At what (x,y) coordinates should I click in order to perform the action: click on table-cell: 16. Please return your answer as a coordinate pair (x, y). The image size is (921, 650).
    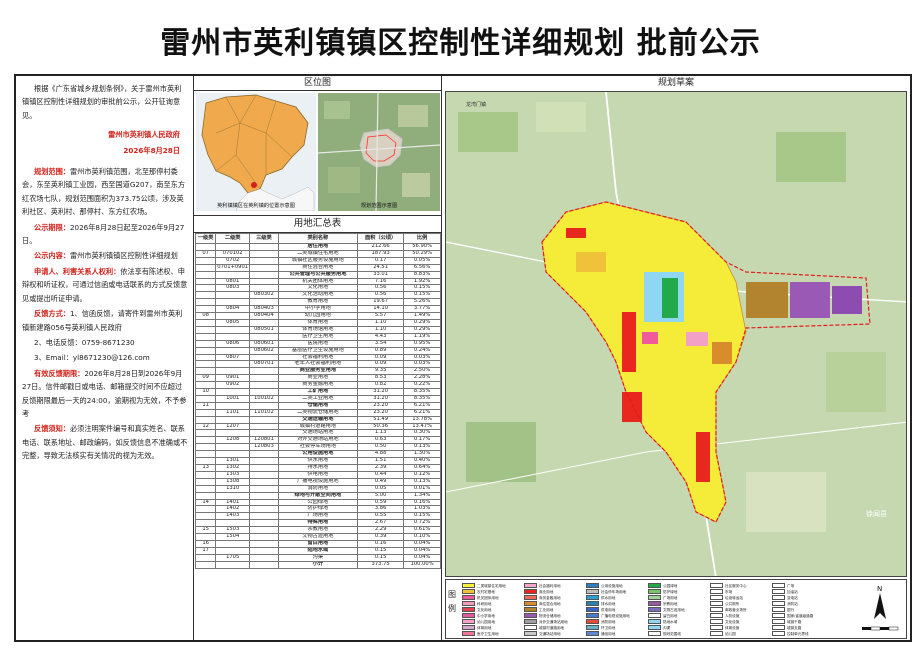
    Looking at the image, I should click on (205, 543).